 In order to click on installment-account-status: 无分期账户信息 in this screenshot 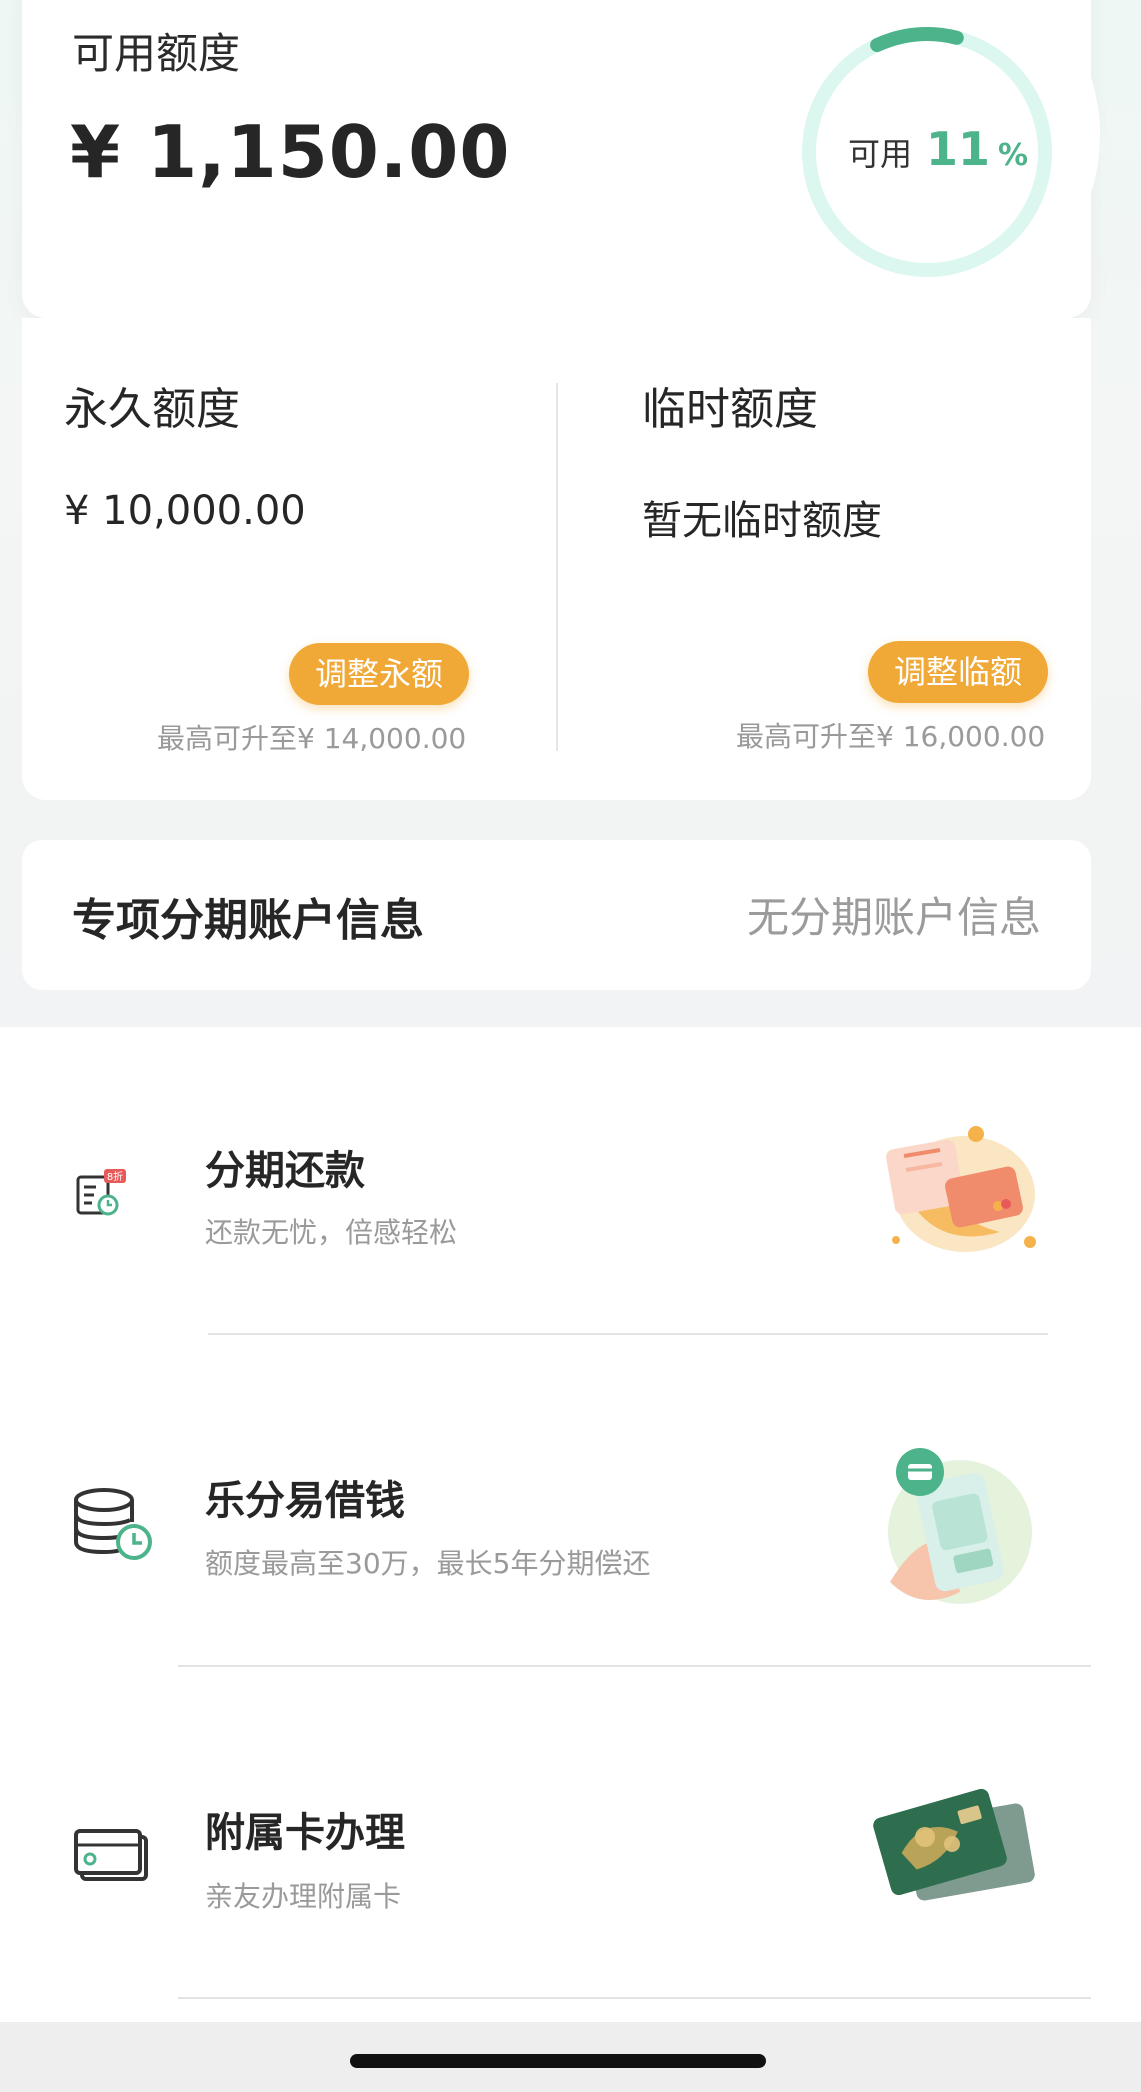, I will do `click(893, 917)`.